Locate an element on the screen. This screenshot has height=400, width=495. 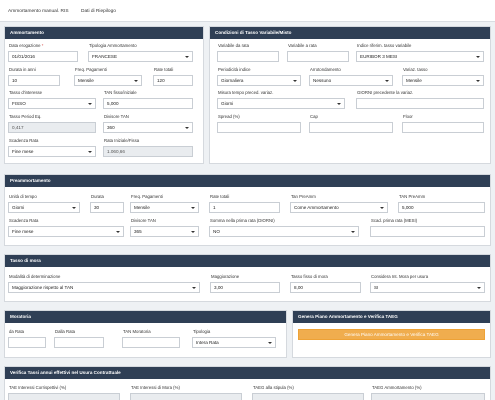
considera-mora-label: Considera Int. Mora per usura is located at coordinates (400, 276).